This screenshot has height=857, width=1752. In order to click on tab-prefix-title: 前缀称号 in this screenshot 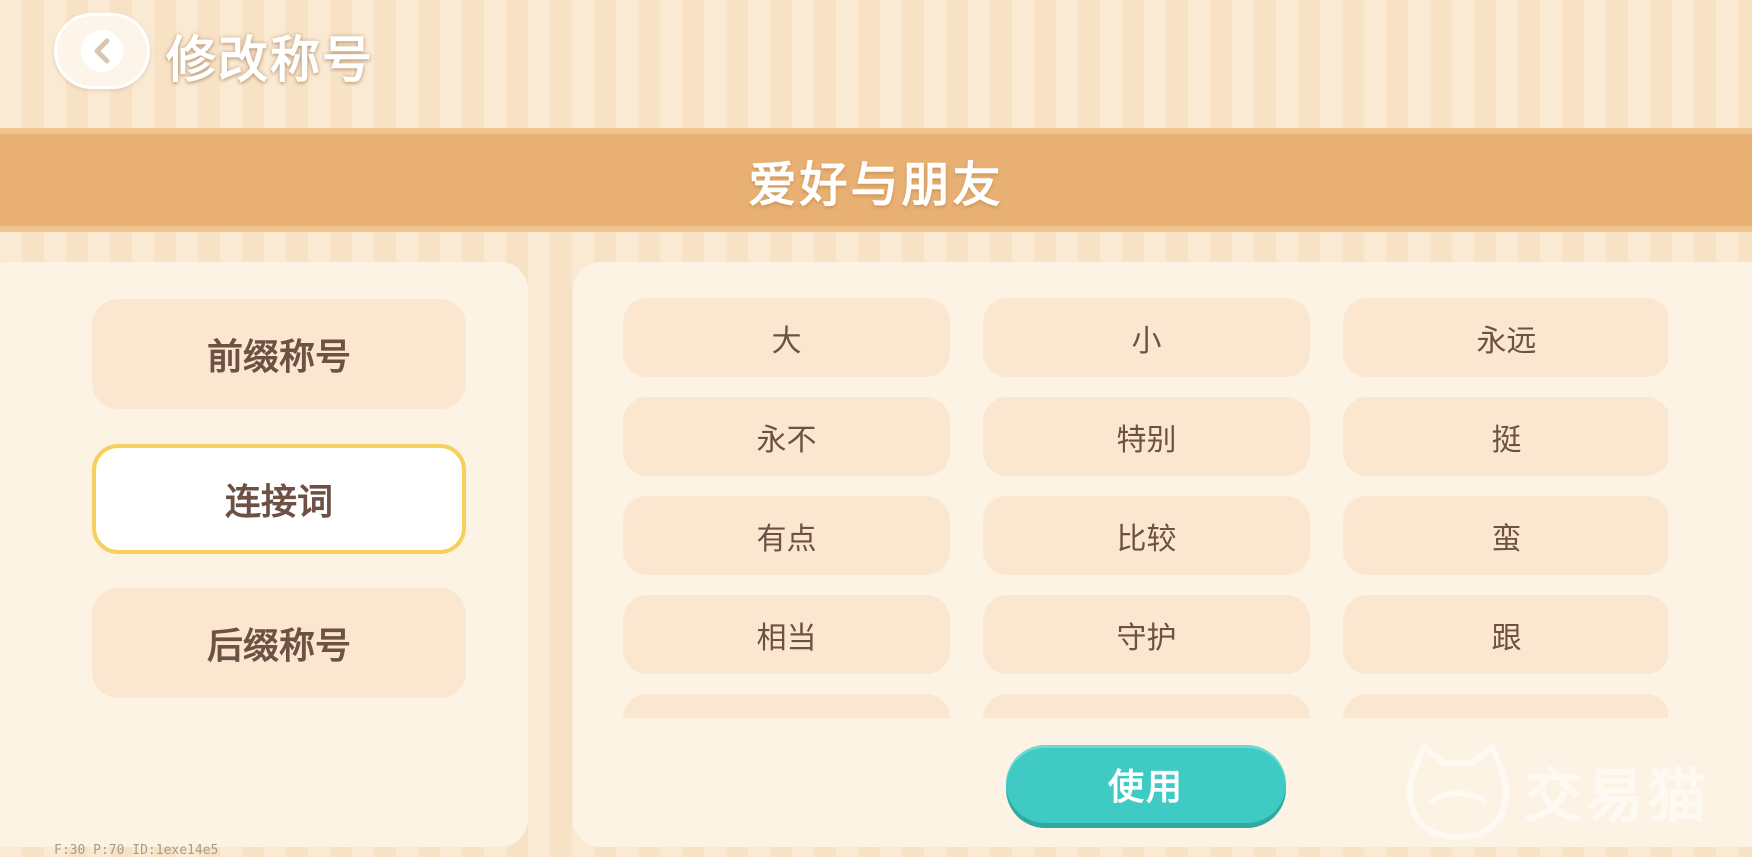, I will do `click(279, 354)`.